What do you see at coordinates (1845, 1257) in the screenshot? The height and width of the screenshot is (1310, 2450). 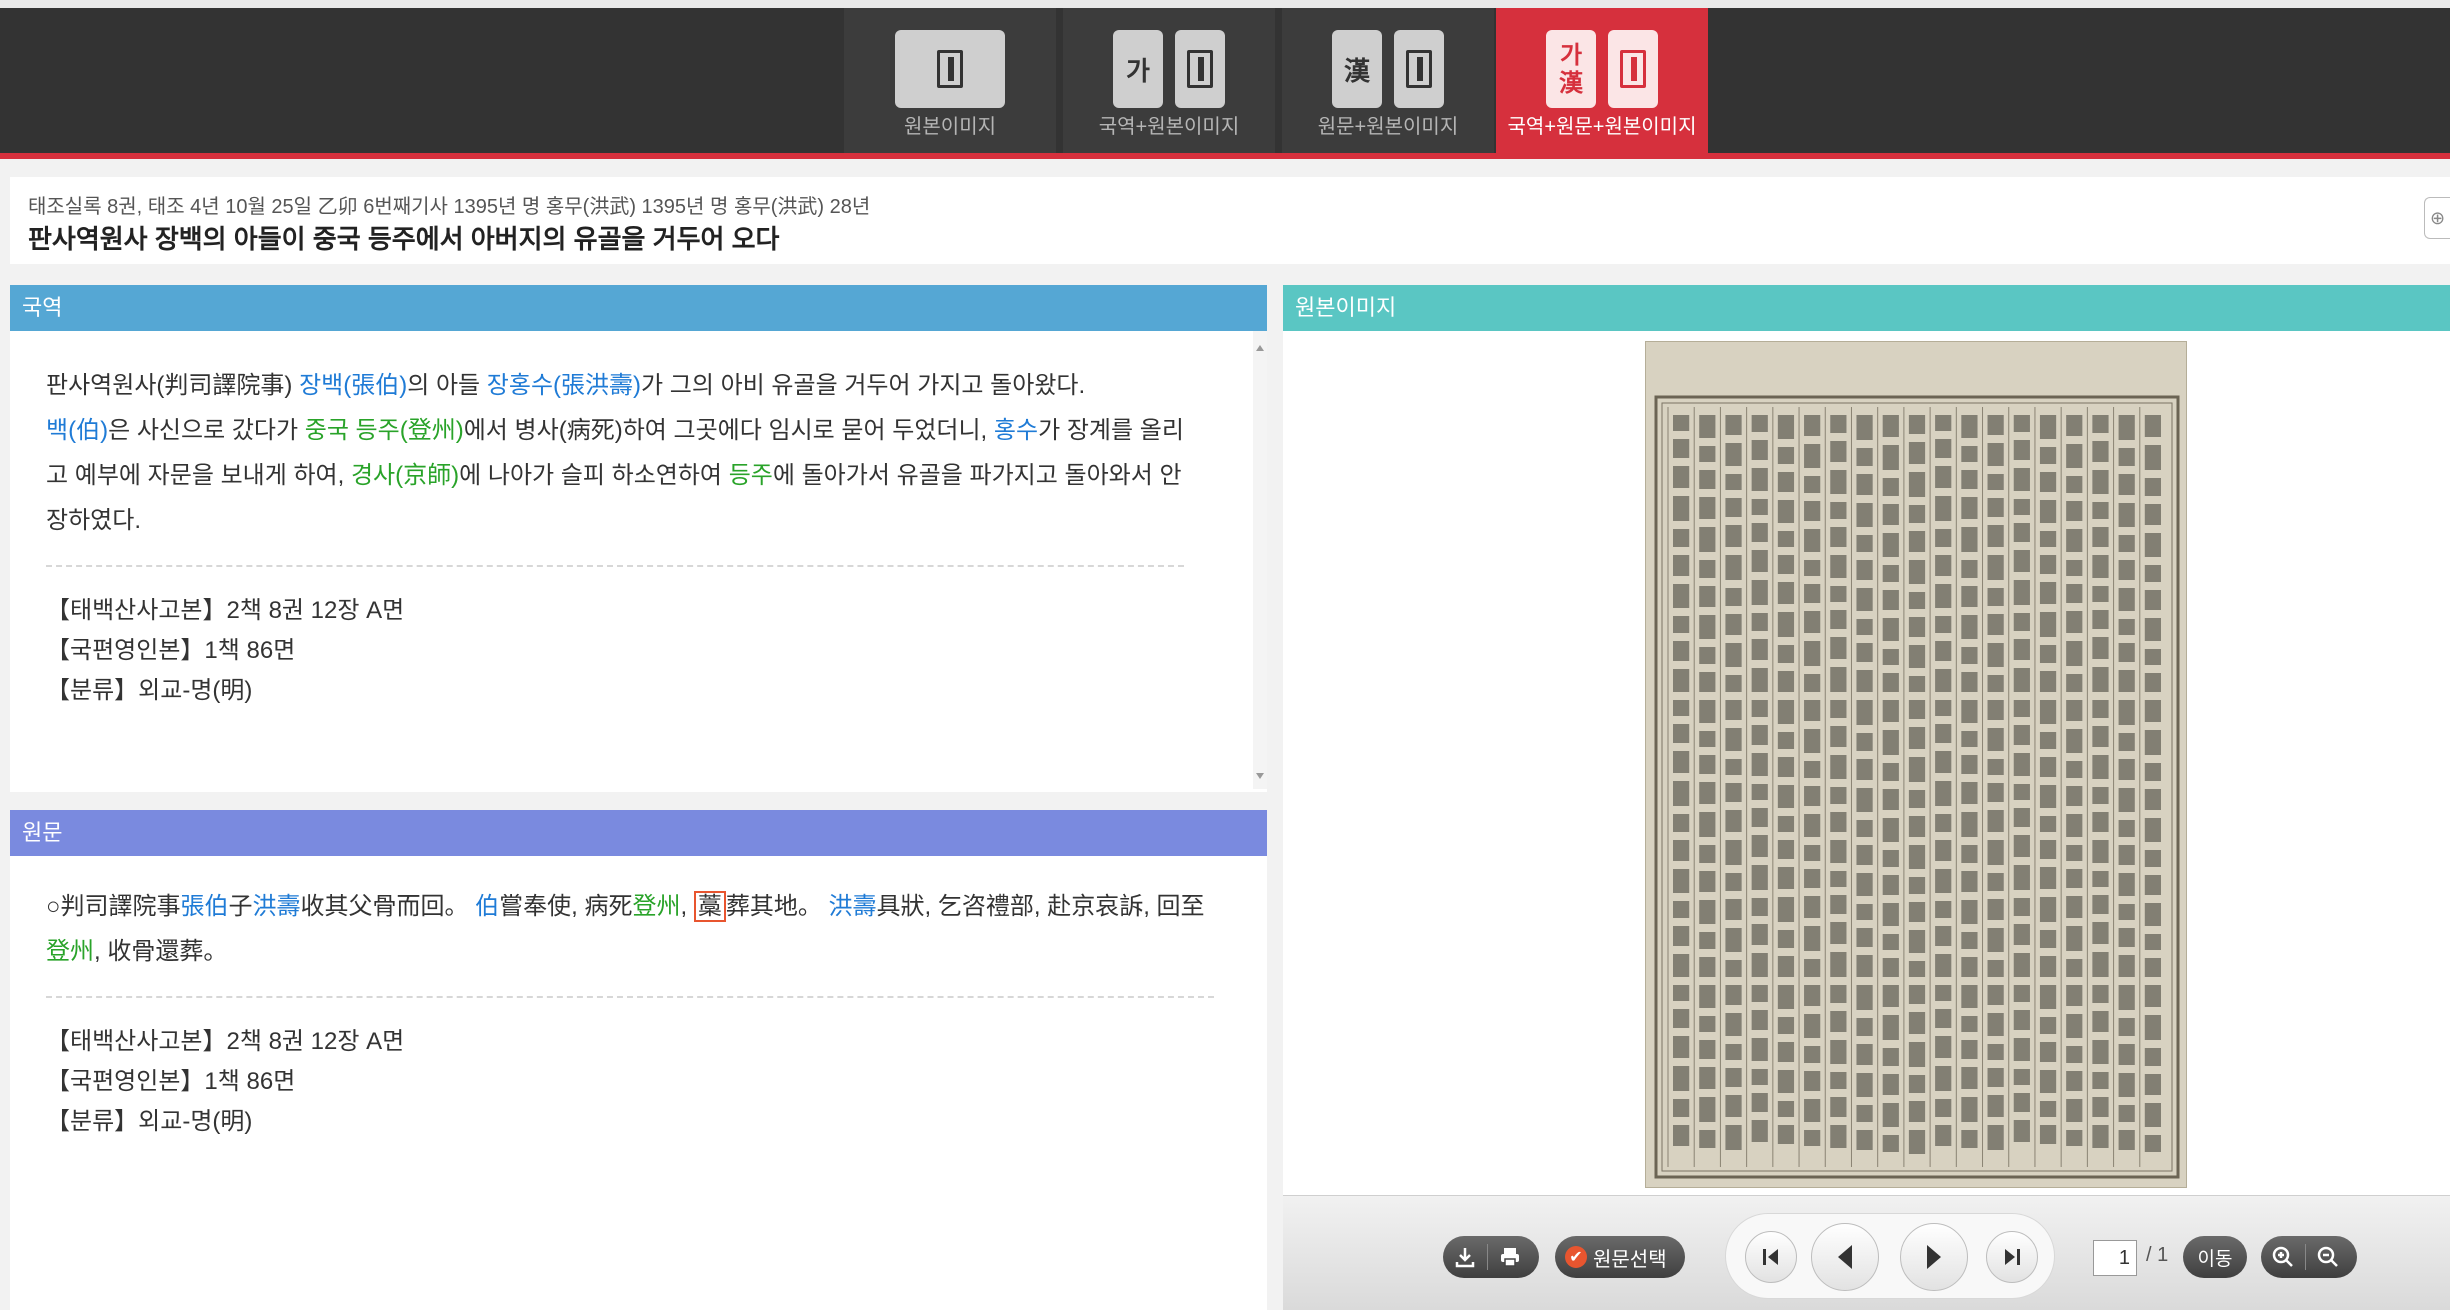 I see `prev-page-button` at bounding box center [1845, 1257].